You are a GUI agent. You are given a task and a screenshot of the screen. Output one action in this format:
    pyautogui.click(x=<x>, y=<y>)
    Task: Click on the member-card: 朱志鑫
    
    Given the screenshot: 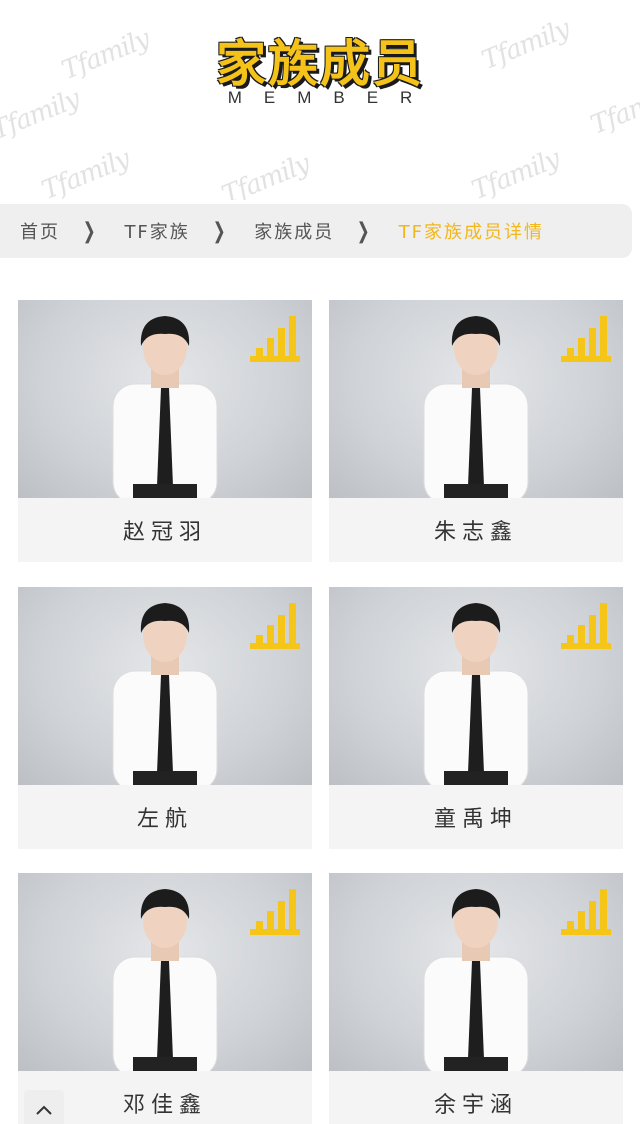 What is the action you would take?
    pyautogui.click(x=476, y=431)
    